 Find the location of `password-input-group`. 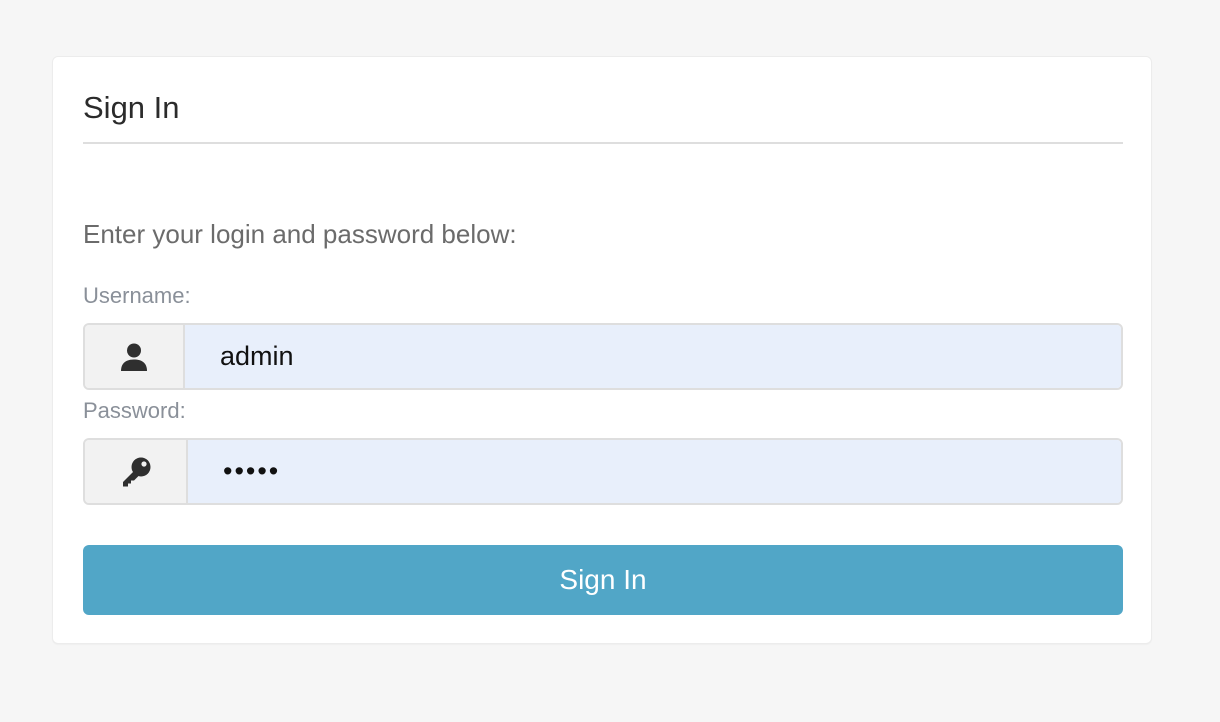

password-input-group is located at coordinates (603, 471).